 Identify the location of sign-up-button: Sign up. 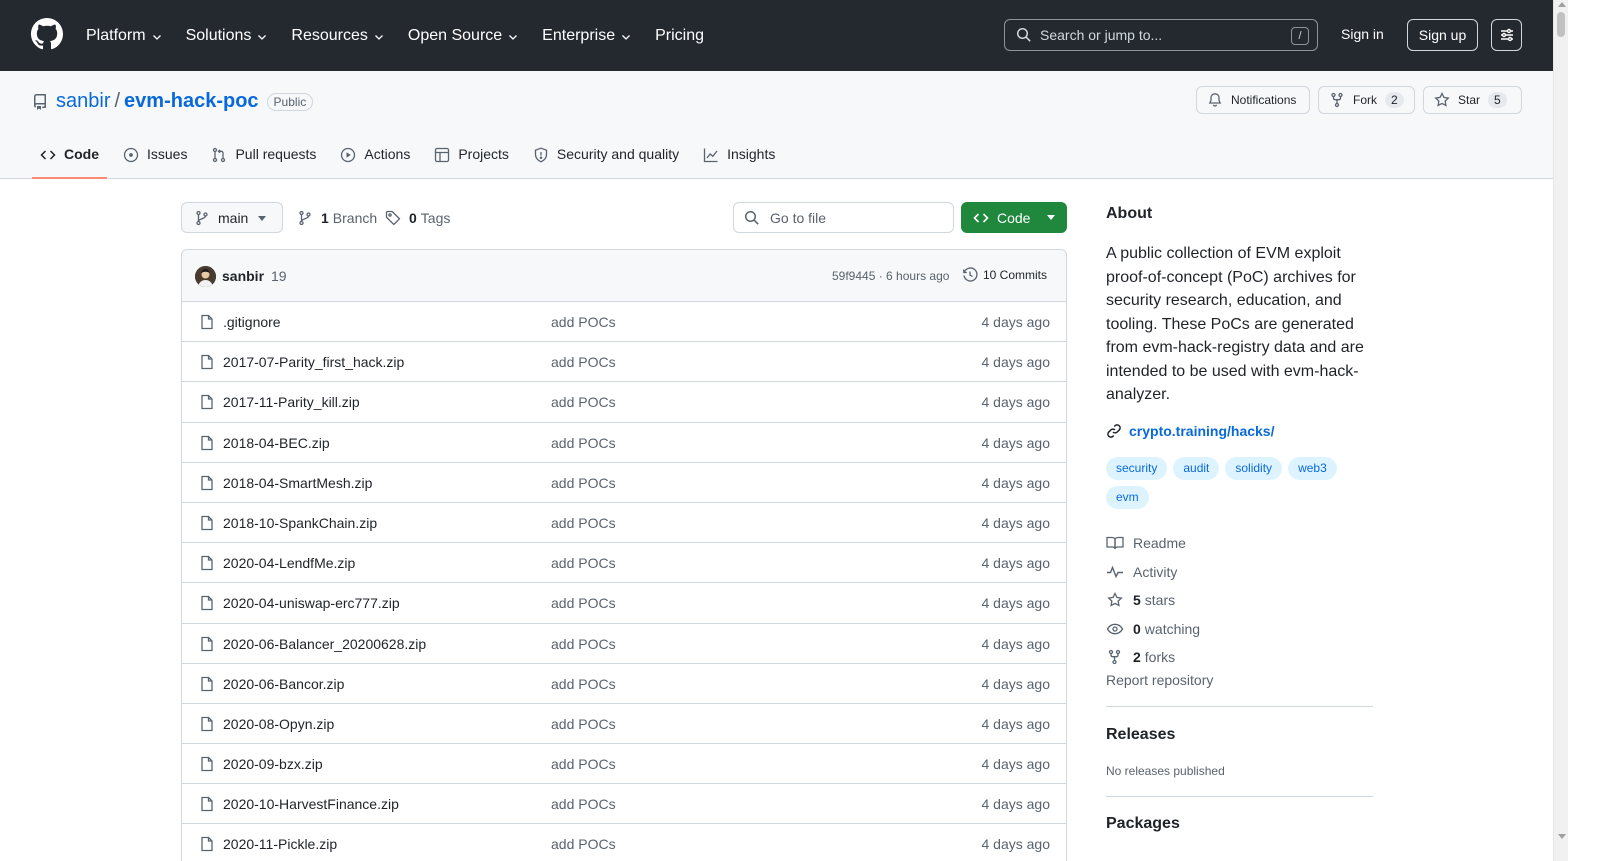
(1442, 35).